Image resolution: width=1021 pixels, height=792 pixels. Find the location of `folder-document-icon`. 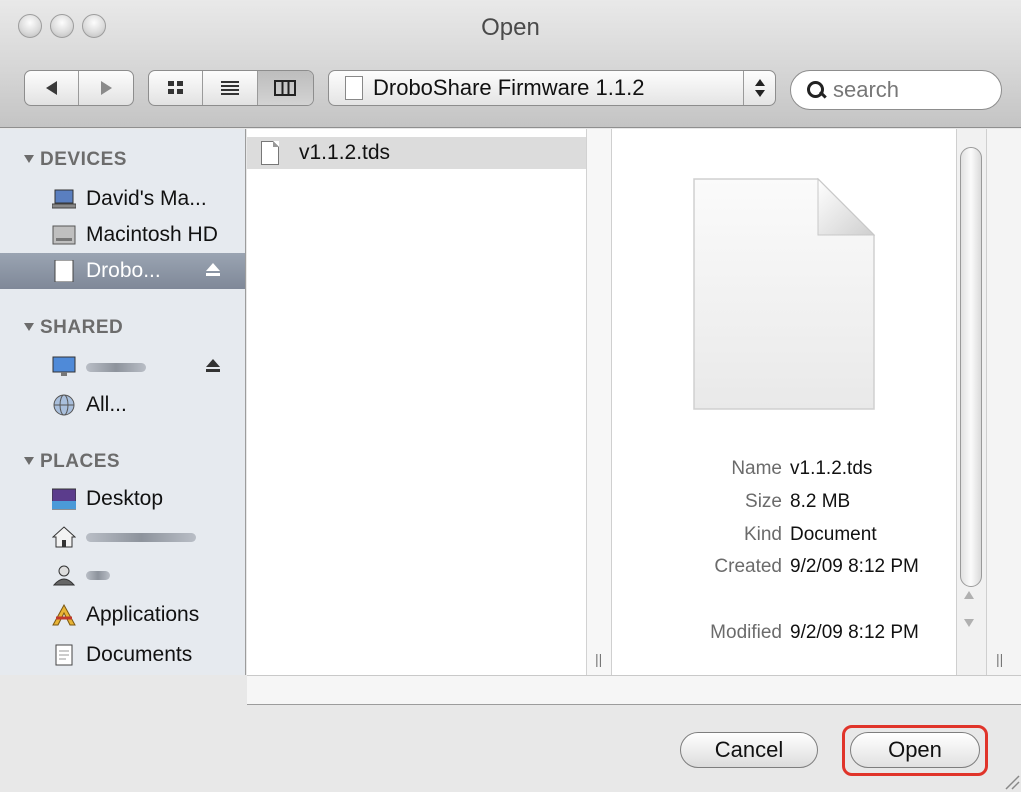

folder-document-icon is located at coordinates (354, 88).